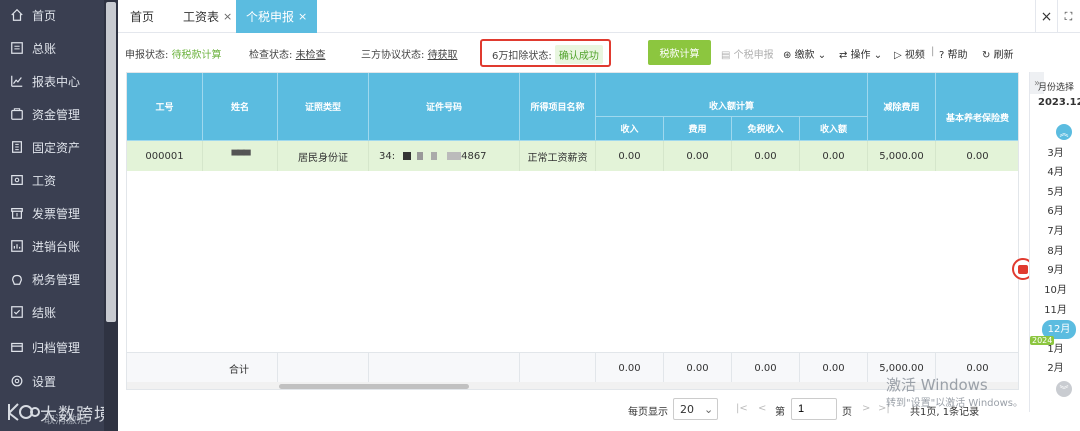 Image resolution: width=1080 pixels, height=431 pixels. I want to click on sidebar-item-funds: 资金管理, so click(52, 114).